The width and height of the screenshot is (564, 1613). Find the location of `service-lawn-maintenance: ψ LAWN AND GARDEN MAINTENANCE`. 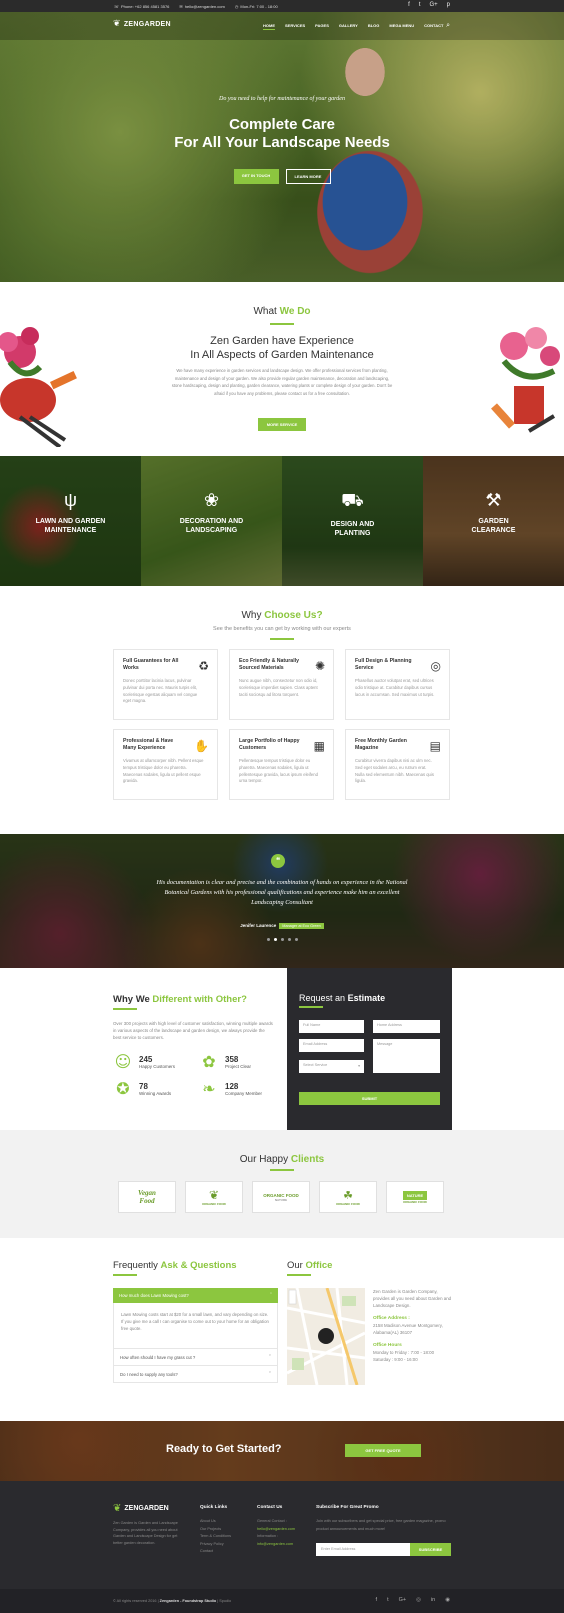

service-lawn-maintenance: ψ LAWN AND GARDEN MAINTENANCE is located at coordinates (70, 521).